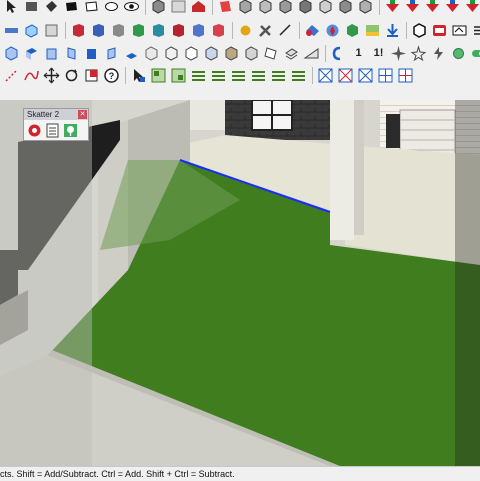 This screenshot has height=481, width=480. What do you see at coordinates (471, 8) in the screenshot?
I see `arrow-red-5-icon` at bounding box center [471, 8].